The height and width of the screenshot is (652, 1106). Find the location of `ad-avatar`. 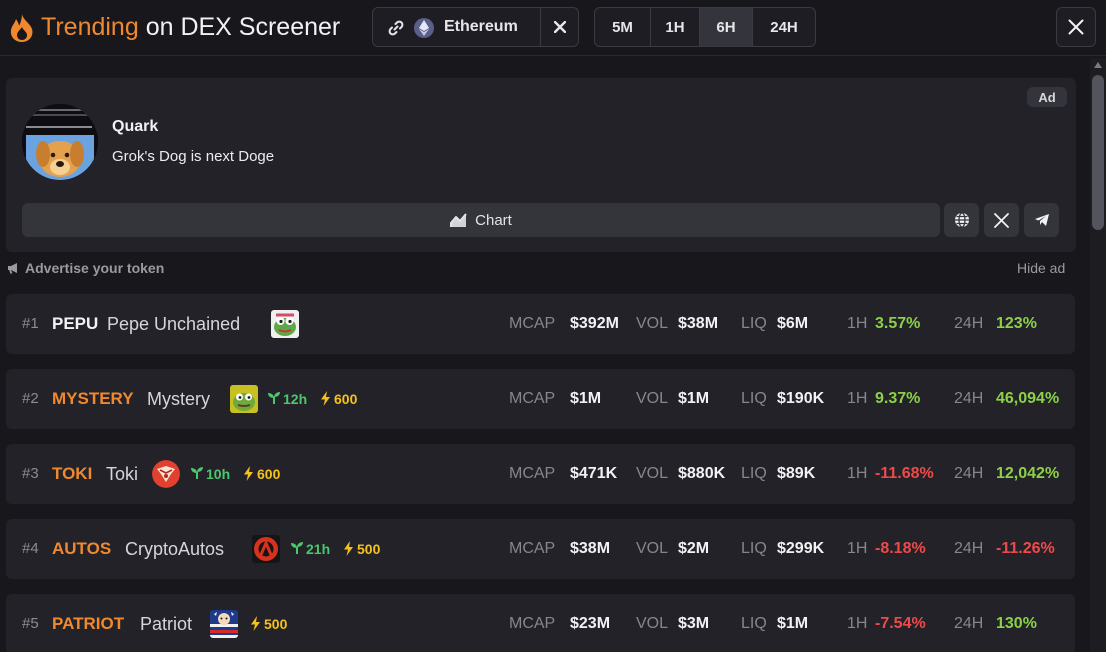

ad-avatar is located at coordinates (60, 142).